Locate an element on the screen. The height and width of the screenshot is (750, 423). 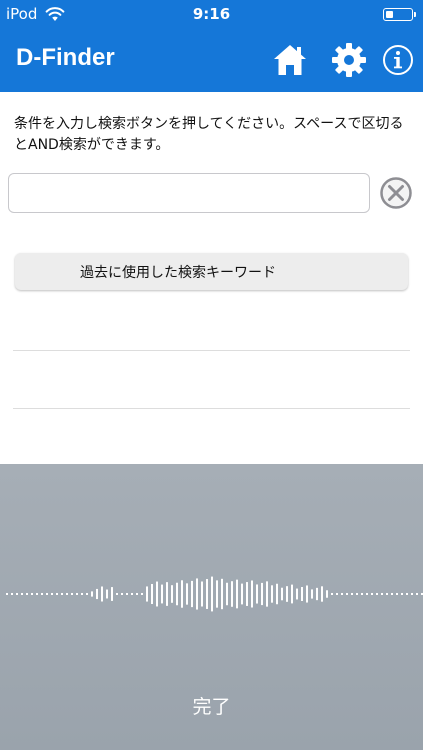
battery-icon is located at coordinates (399, 14).